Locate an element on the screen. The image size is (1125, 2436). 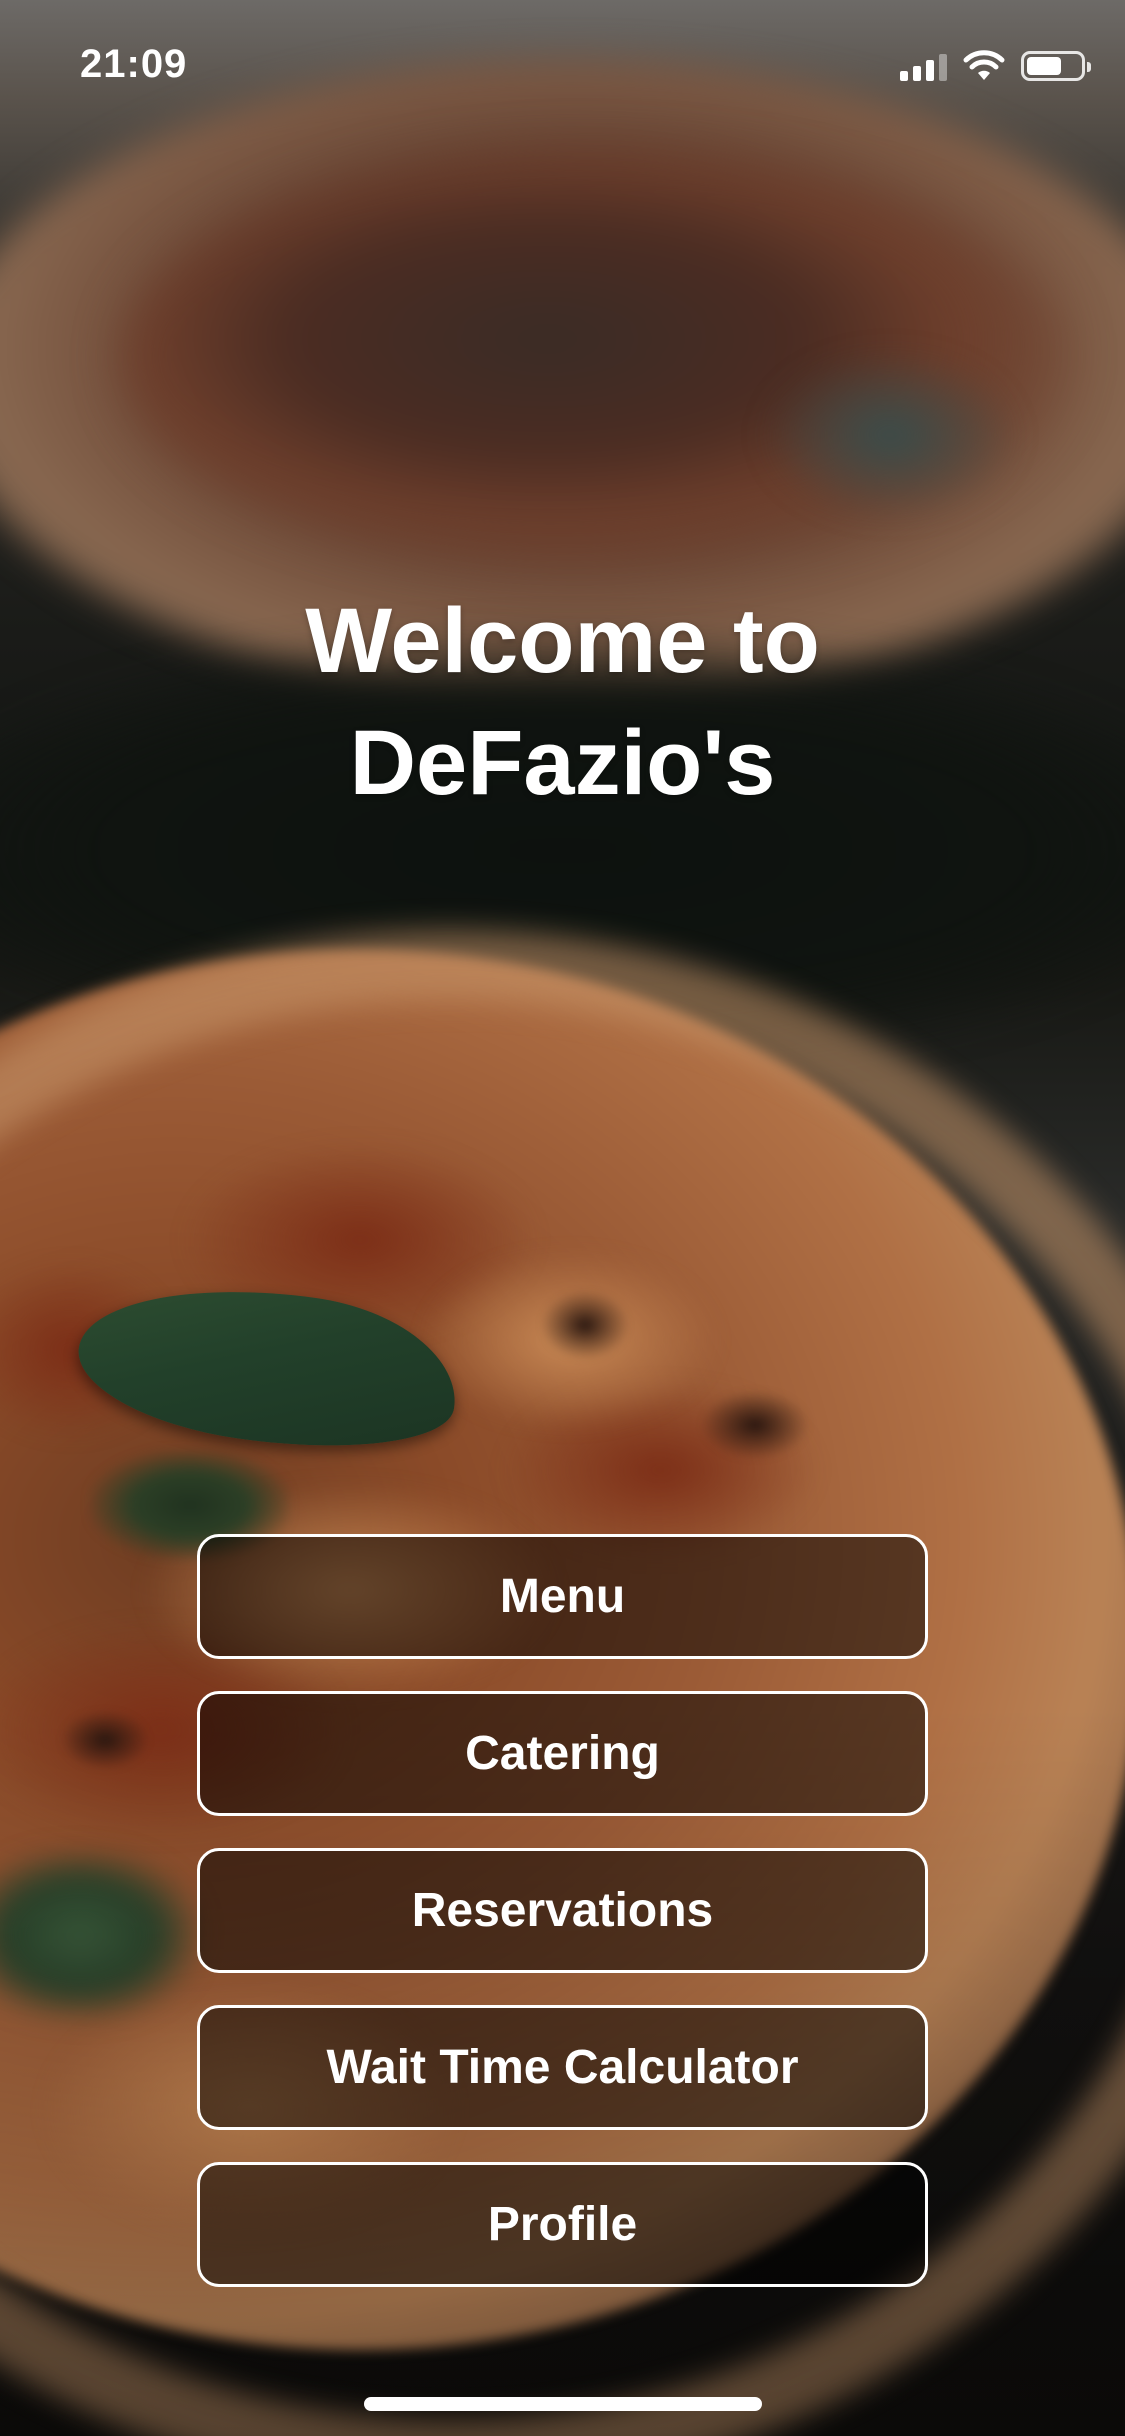
catering-button: Catering is located at coordinates (562, 1753).